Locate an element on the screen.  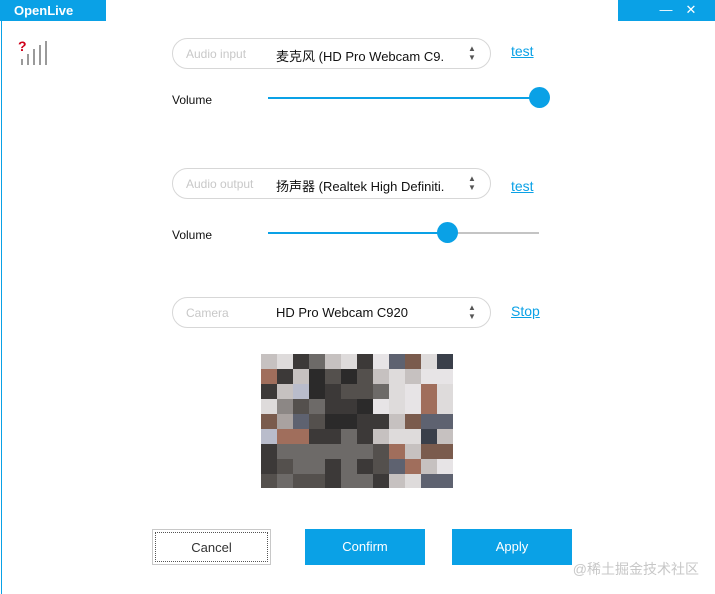
minimize-button: — is located at coordinates (666, 10).